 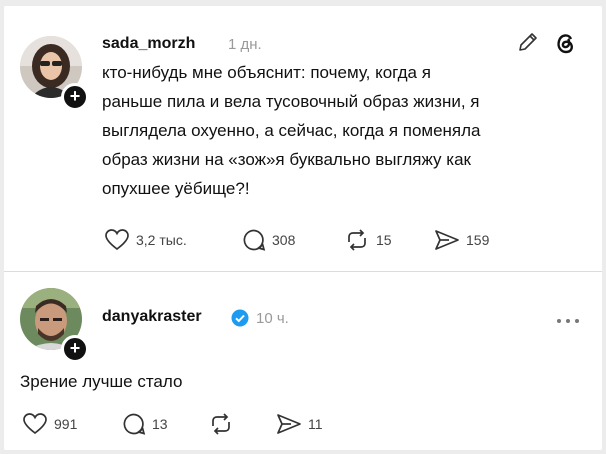 I want to click on comment-button: 13, so click(x=145, y=424).